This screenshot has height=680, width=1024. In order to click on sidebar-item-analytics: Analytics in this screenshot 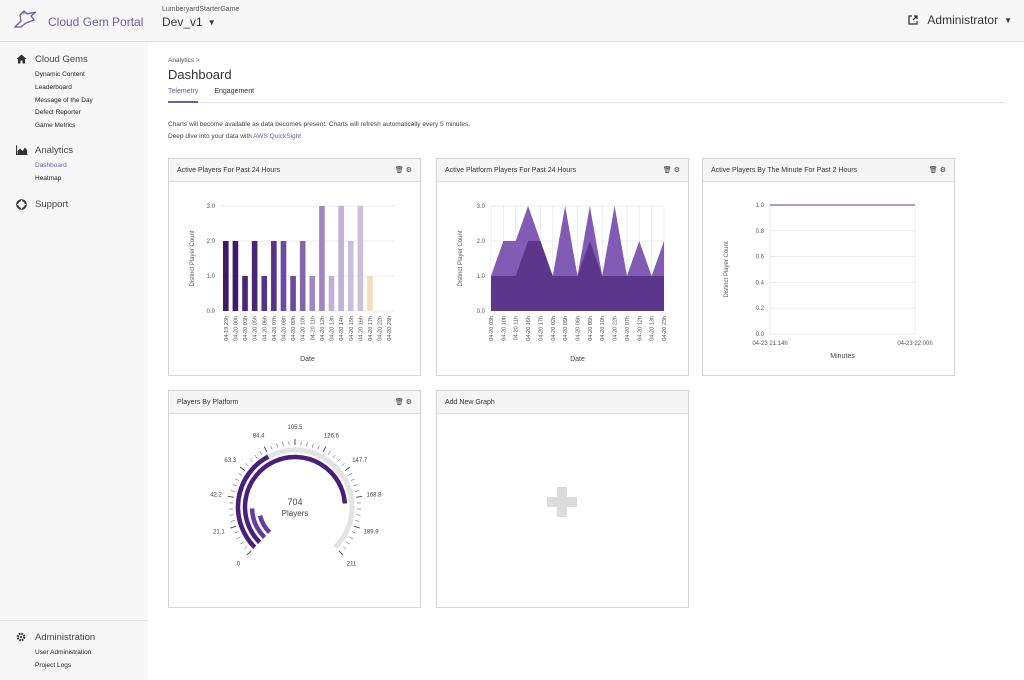, I will do `click(44, 150)`.